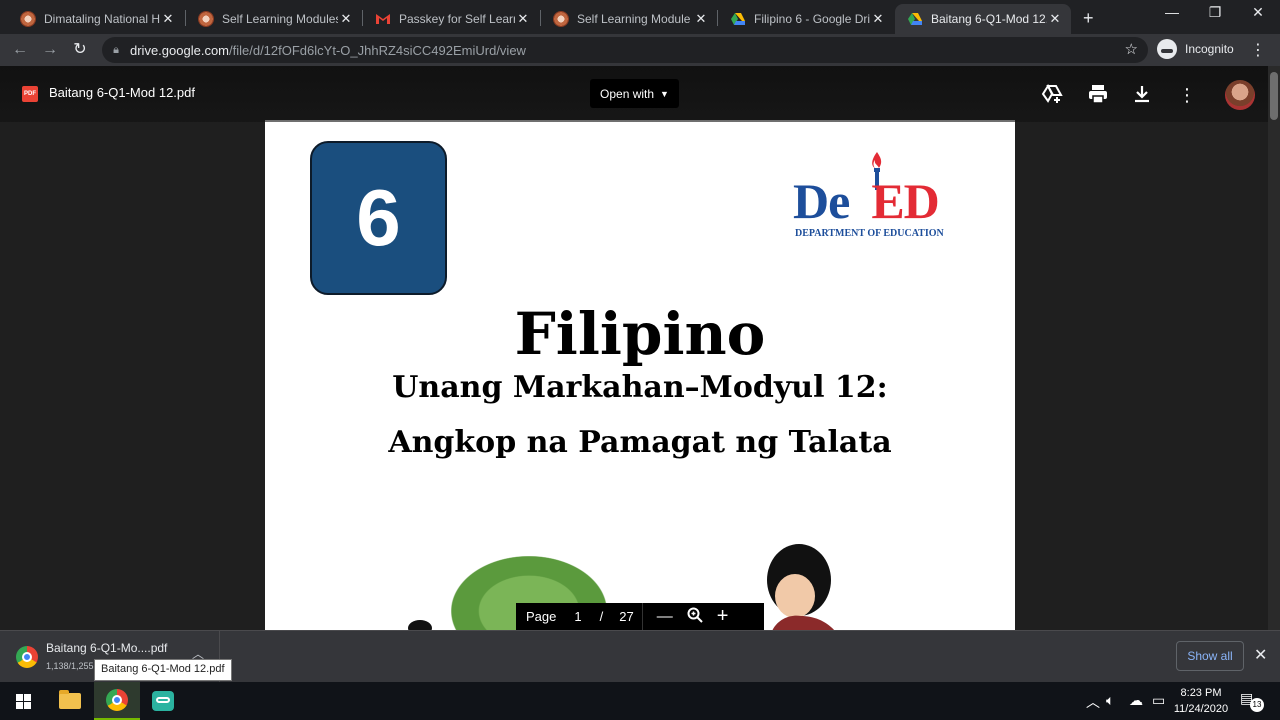 Image resolution: width=1280 pixels, height=720 pixels. What do you see at coordinates (122, 92) in the screenshot?
I see `file-title: Baitang 6-Q1-Mod 12.pdf` at bounding box center [122, 92].